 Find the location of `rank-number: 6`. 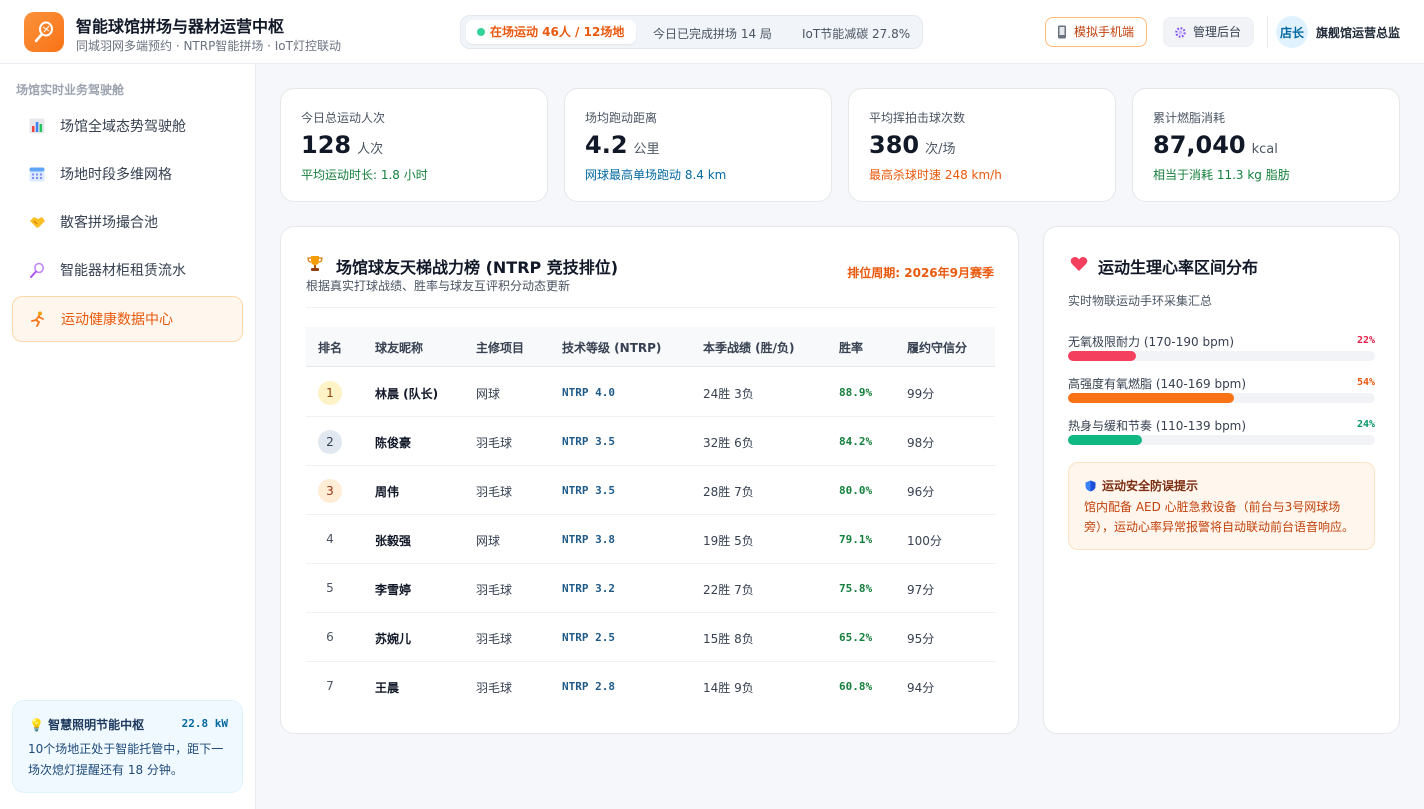

rank-number: 6 is located at coordinates (330, 637).